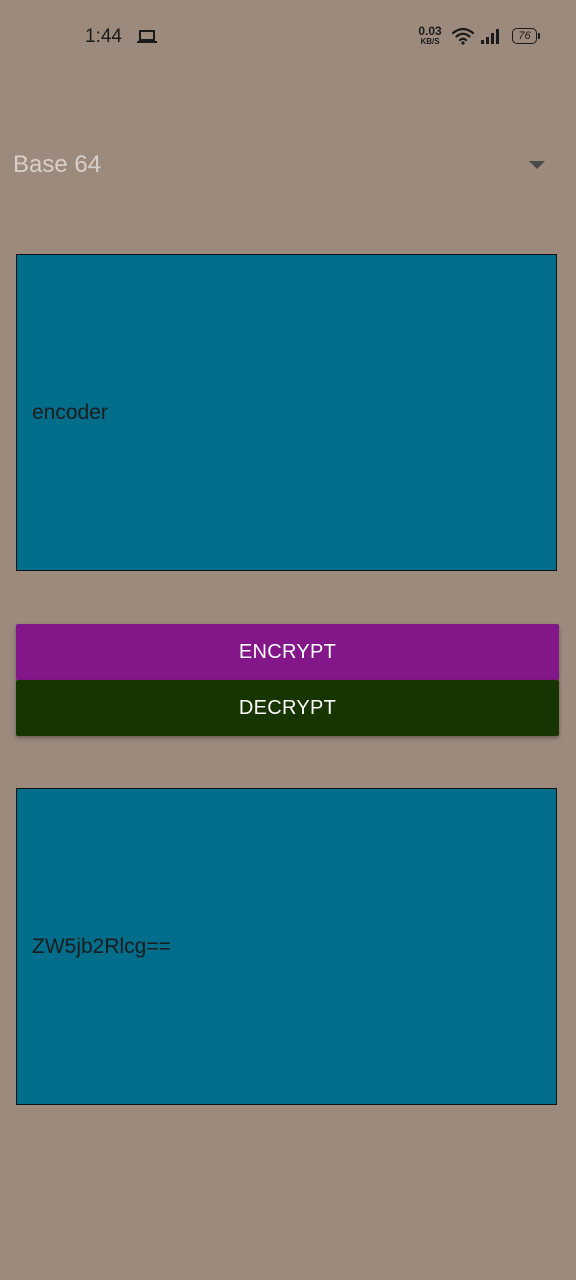 The image size is (576, 1280). Describe the element at coordinates (463, 36) in the screenshot. I see `wifi-icon` at that location.